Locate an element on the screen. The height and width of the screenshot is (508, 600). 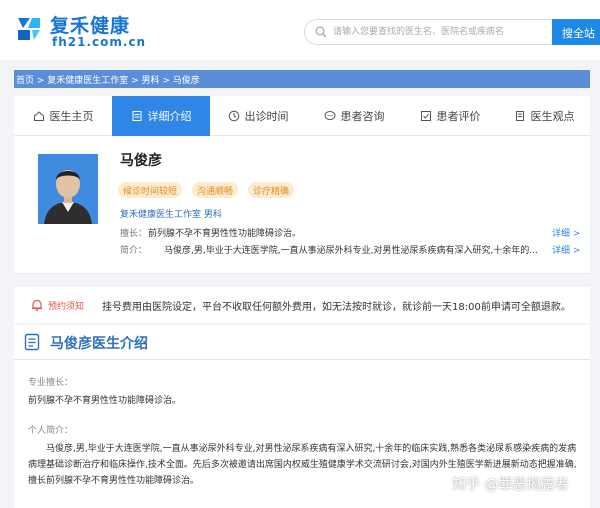
tab-doctor-views: 医生观点 is located at coordinates (544, 116).